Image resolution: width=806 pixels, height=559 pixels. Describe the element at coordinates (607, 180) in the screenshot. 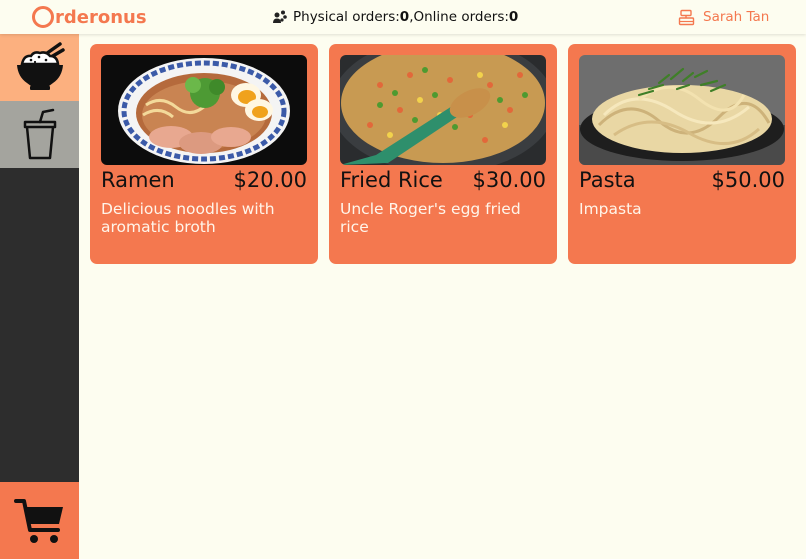

I see `item-name: Pasta` at that location.